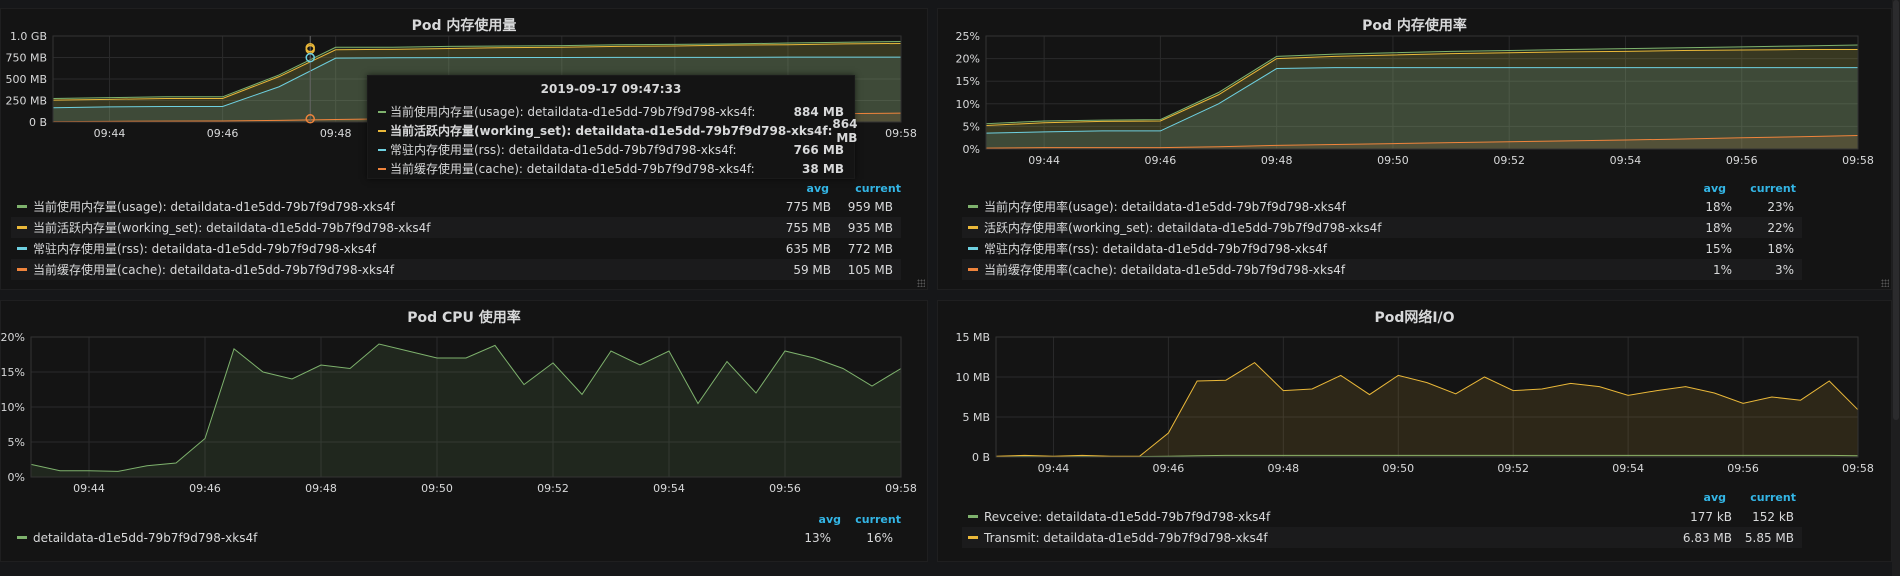 The width and height of the screenshot is (1900, 576). Describe the element at coordinates (1711, 516) in the screenshot. I see `legend-avg-value: 177 kB` at that location.